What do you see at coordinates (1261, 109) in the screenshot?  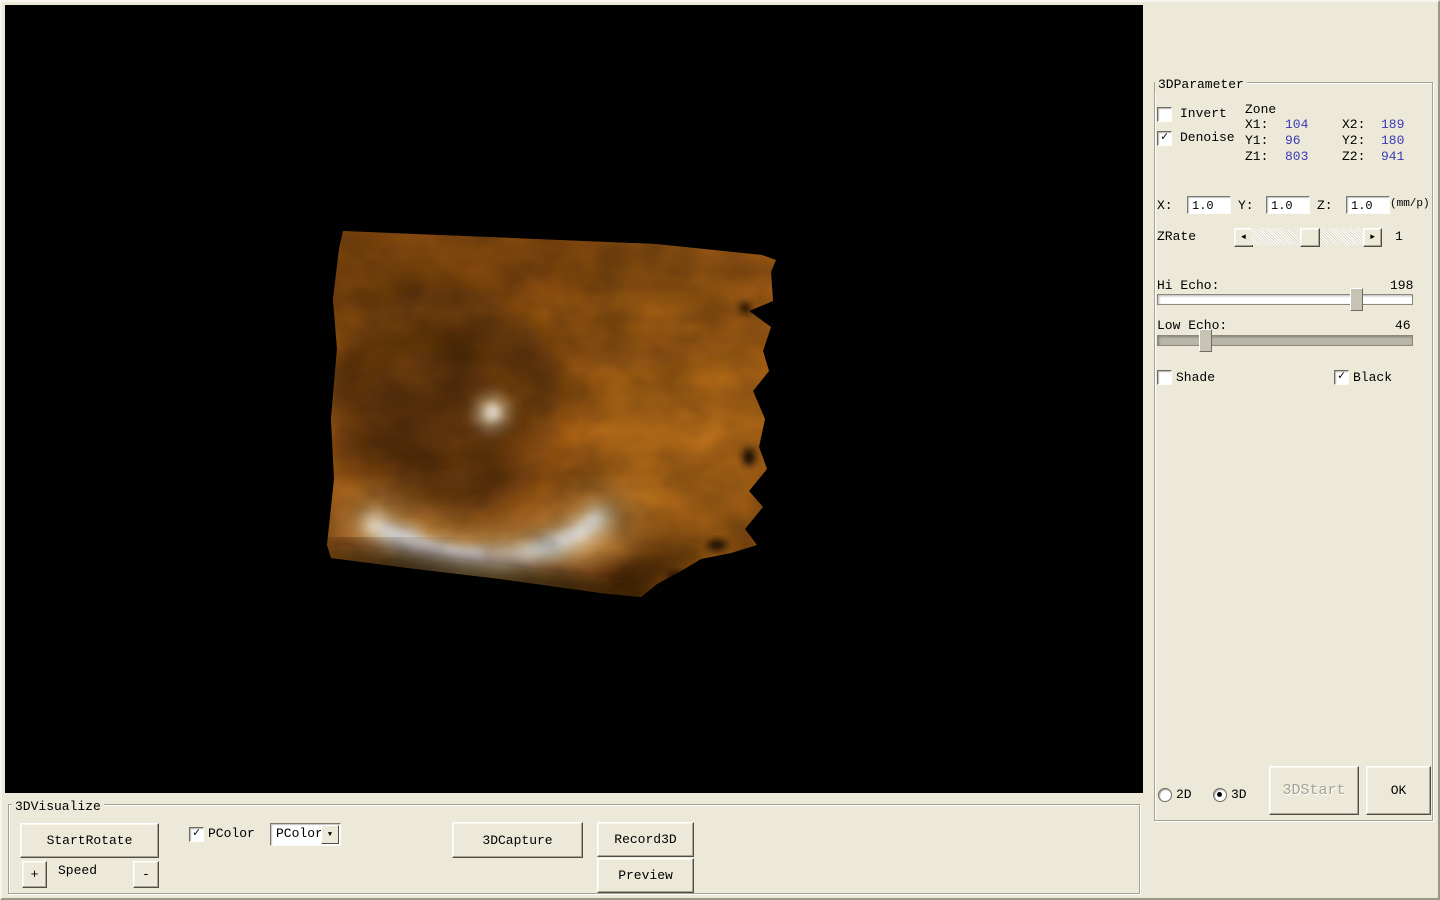 I see `zone-title: Zone` at bounding box center [1261, 109].